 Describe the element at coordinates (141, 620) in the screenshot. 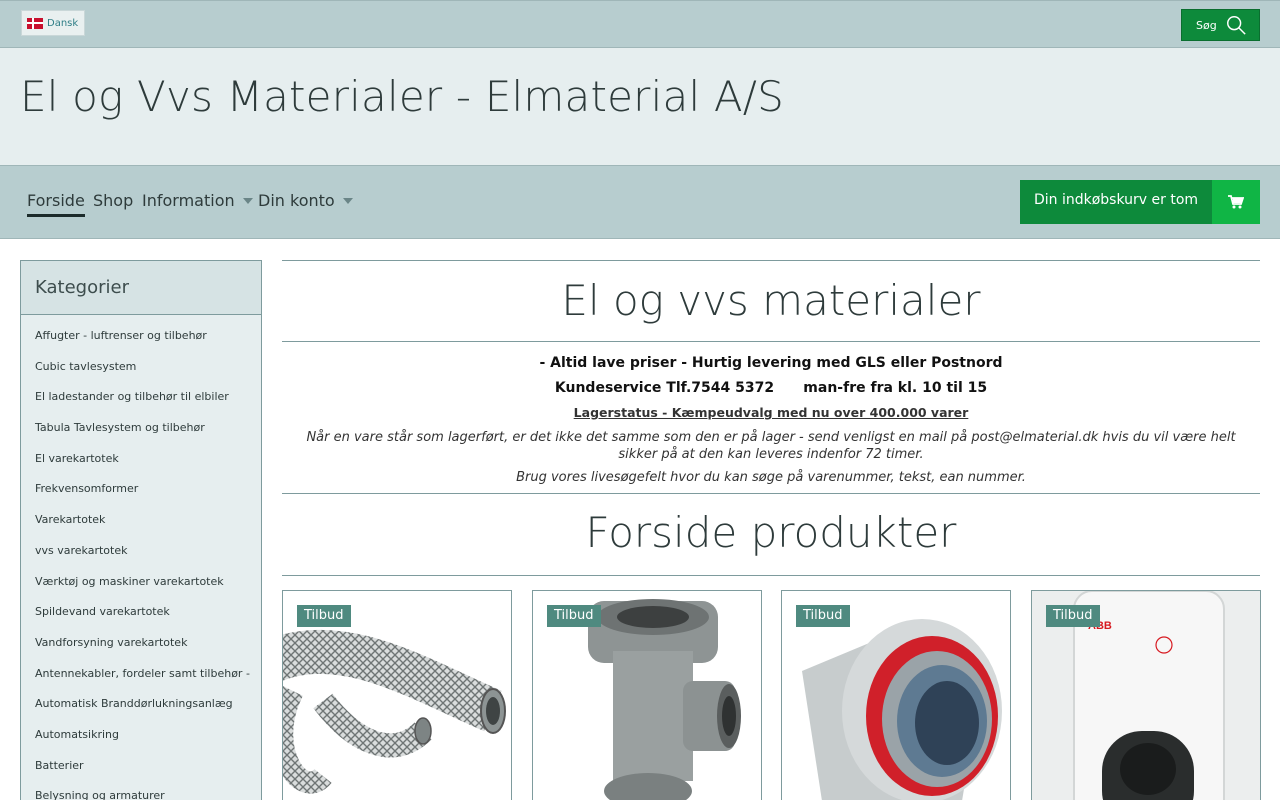

I see `category-link: Spildevand varekartotek` at that location.